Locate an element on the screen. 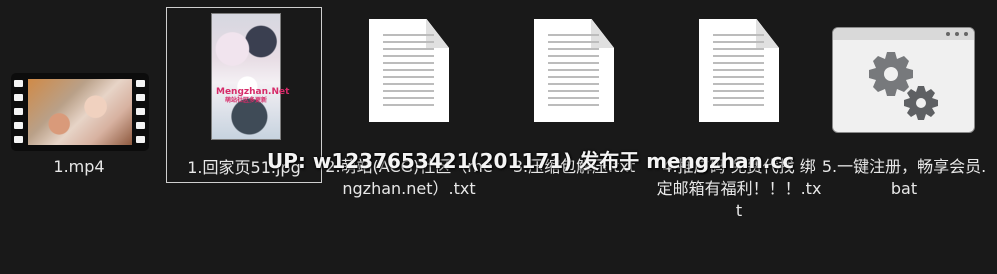 This screenshot has width=997, height=274. video-thumbnail is located at coordinates (79, 79).